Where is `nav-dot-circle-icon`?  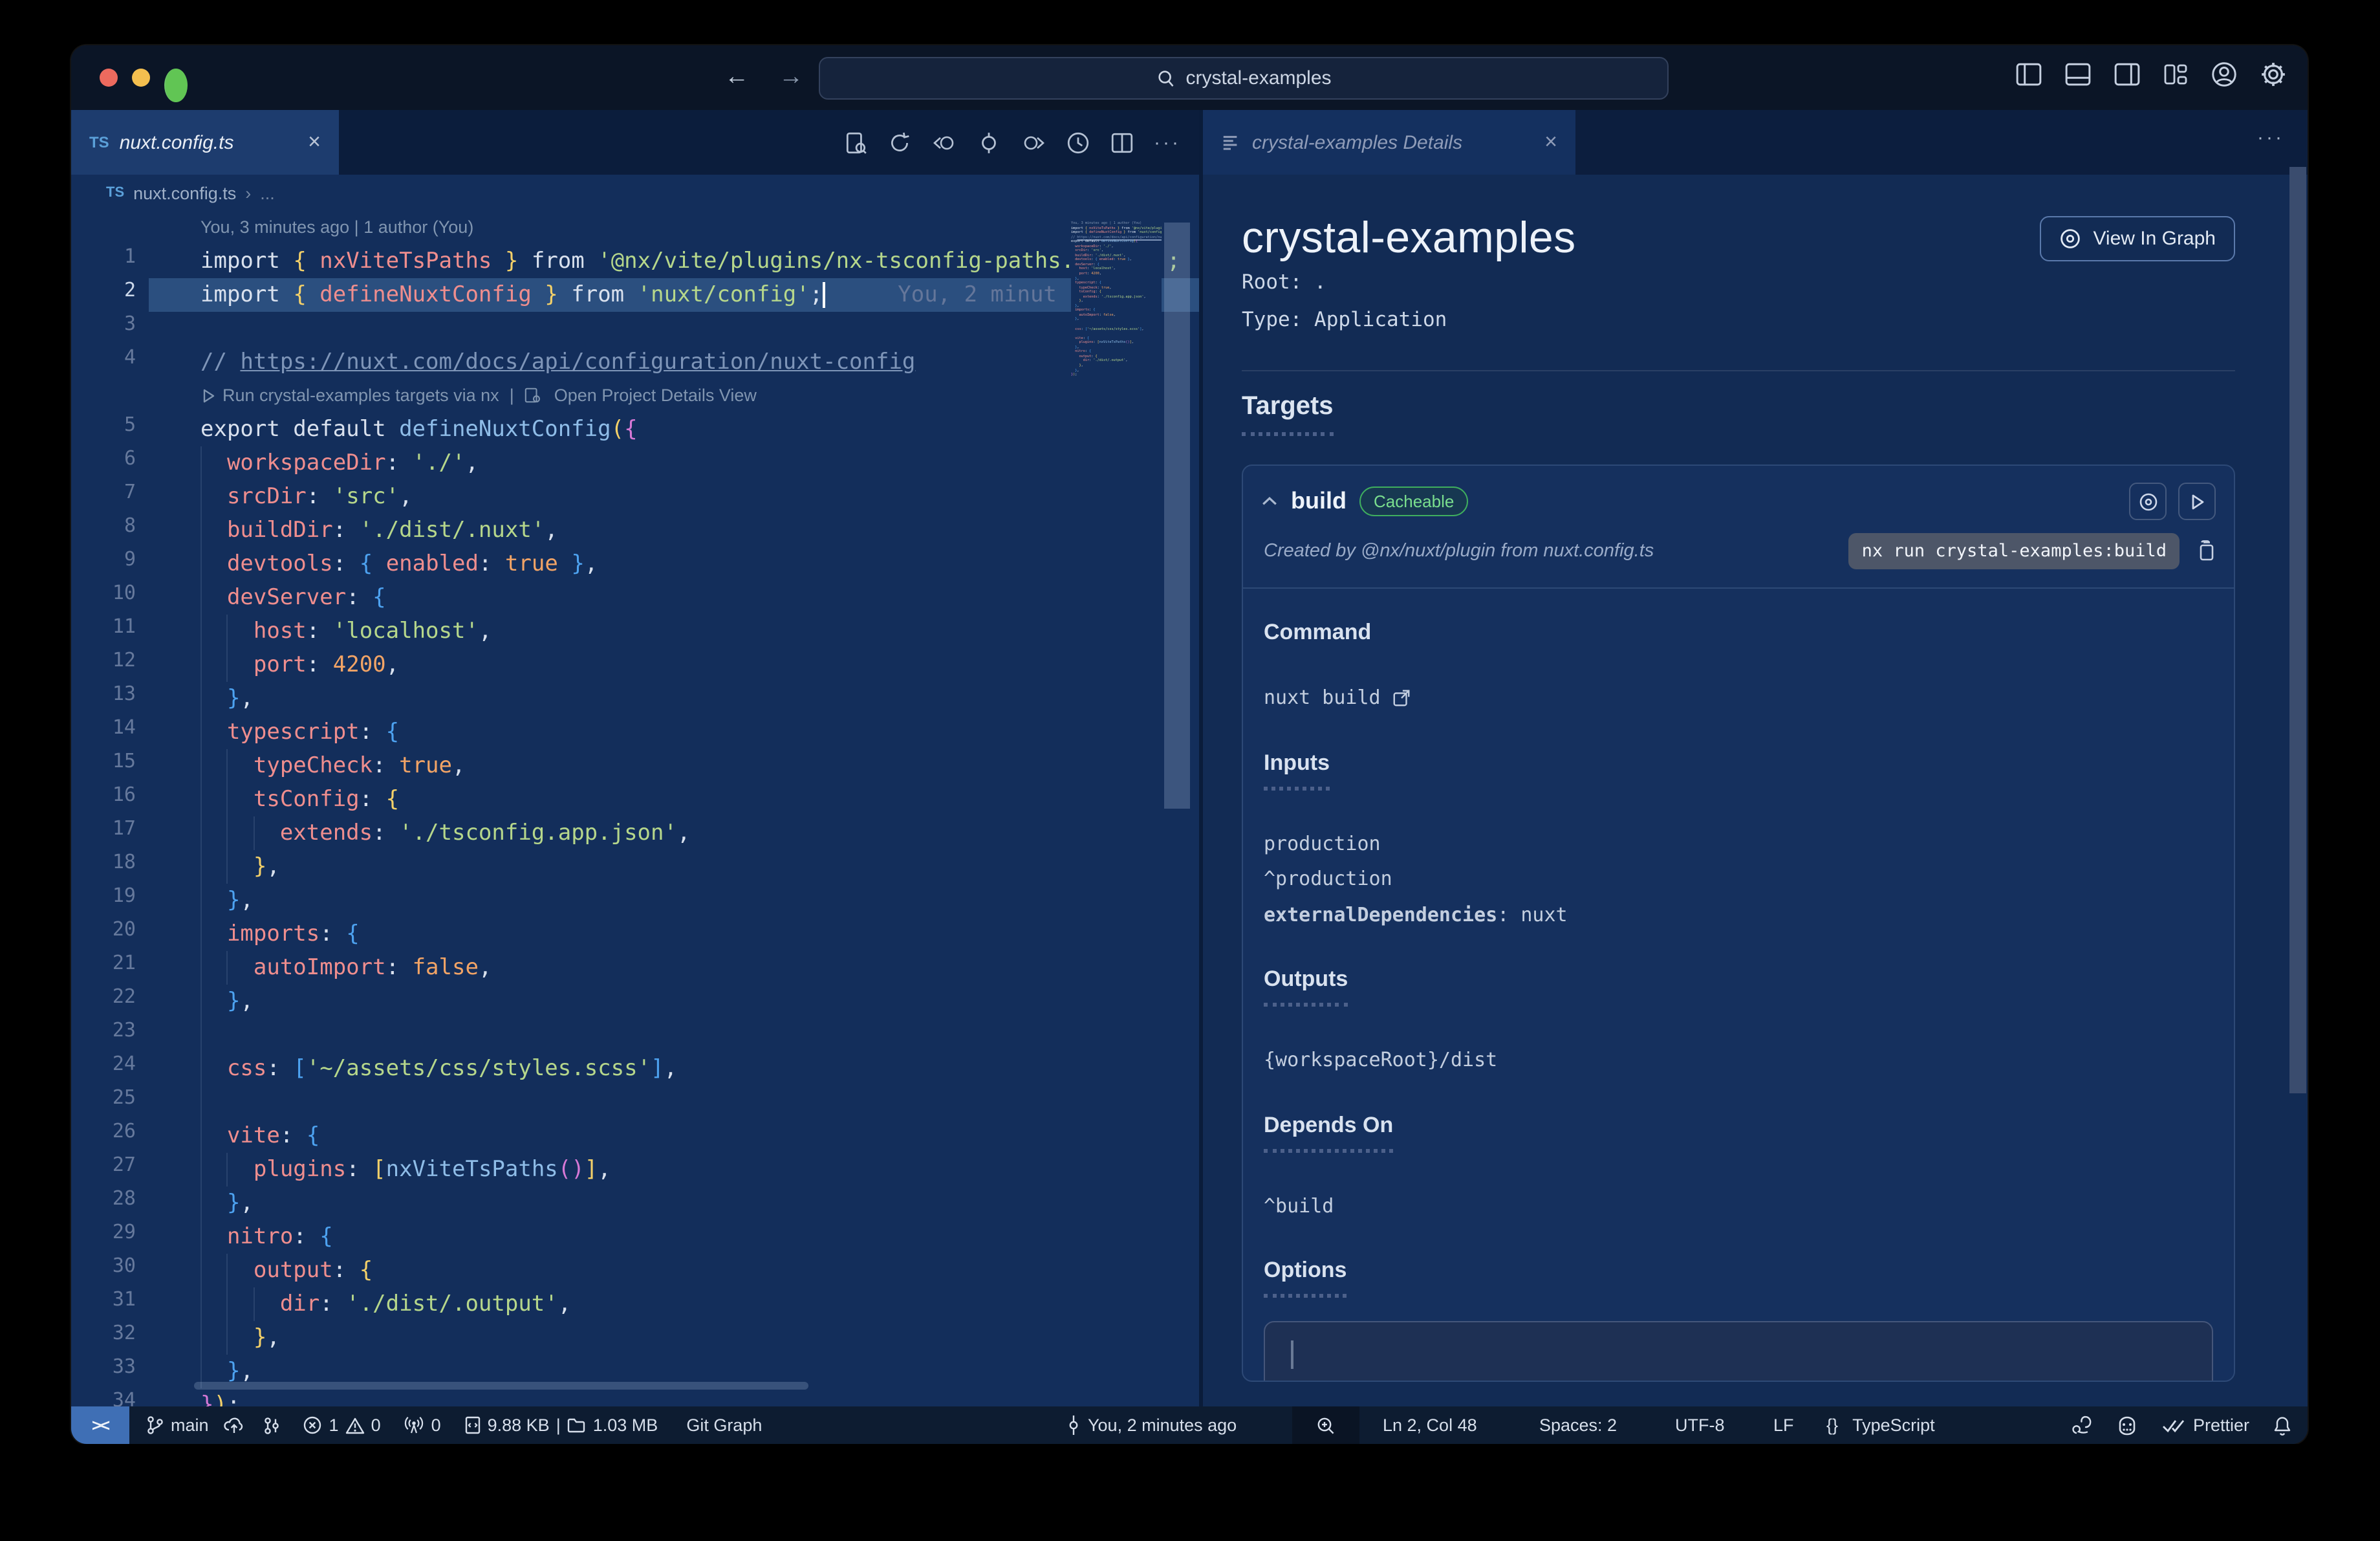
nav-dot-circle-icon is located at coordinates (989, 142).